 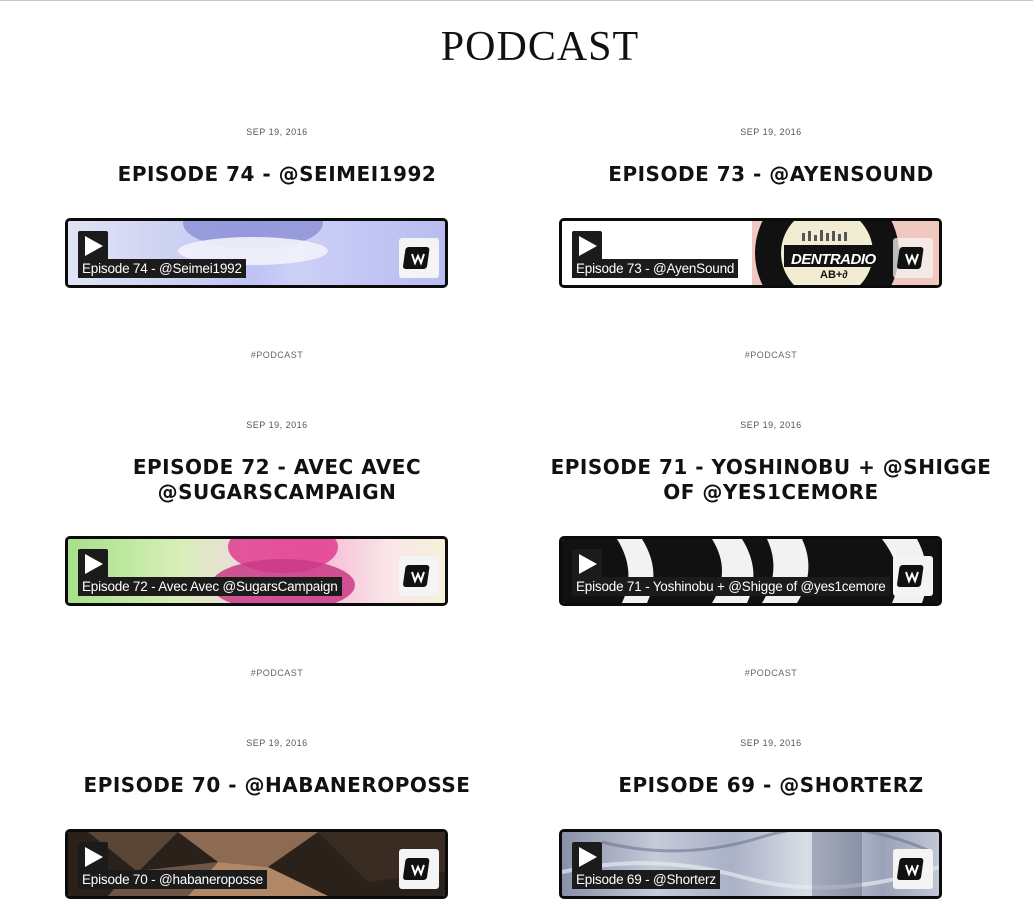 What do you see at coordinates (277, 767) in the screenshot?
I see `post-episode-70: SEP 19, 2016 EPISODE 70 - @HABANEROPOSSE` at bounding box center [277, 767].